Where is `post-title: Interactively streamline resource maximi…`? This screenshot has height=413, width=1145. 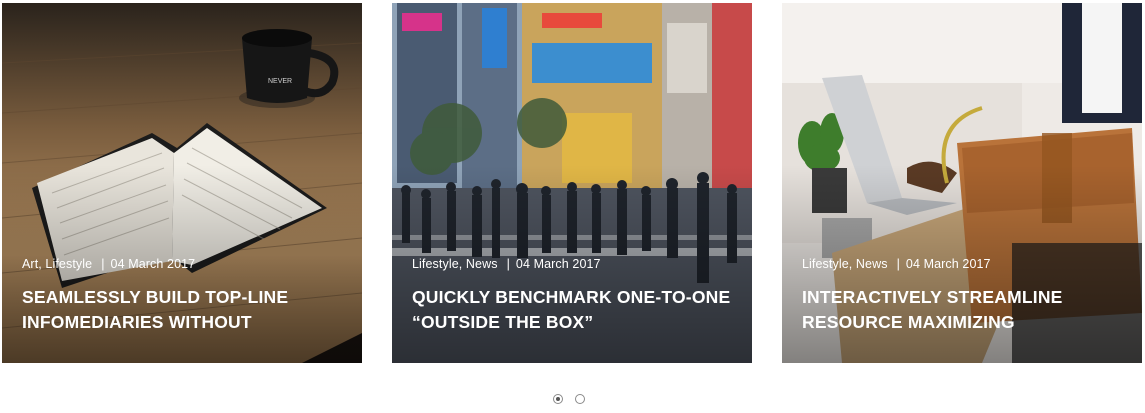
post-title: Interactively streamline resource maximi… is located at coordinates (962, 310).